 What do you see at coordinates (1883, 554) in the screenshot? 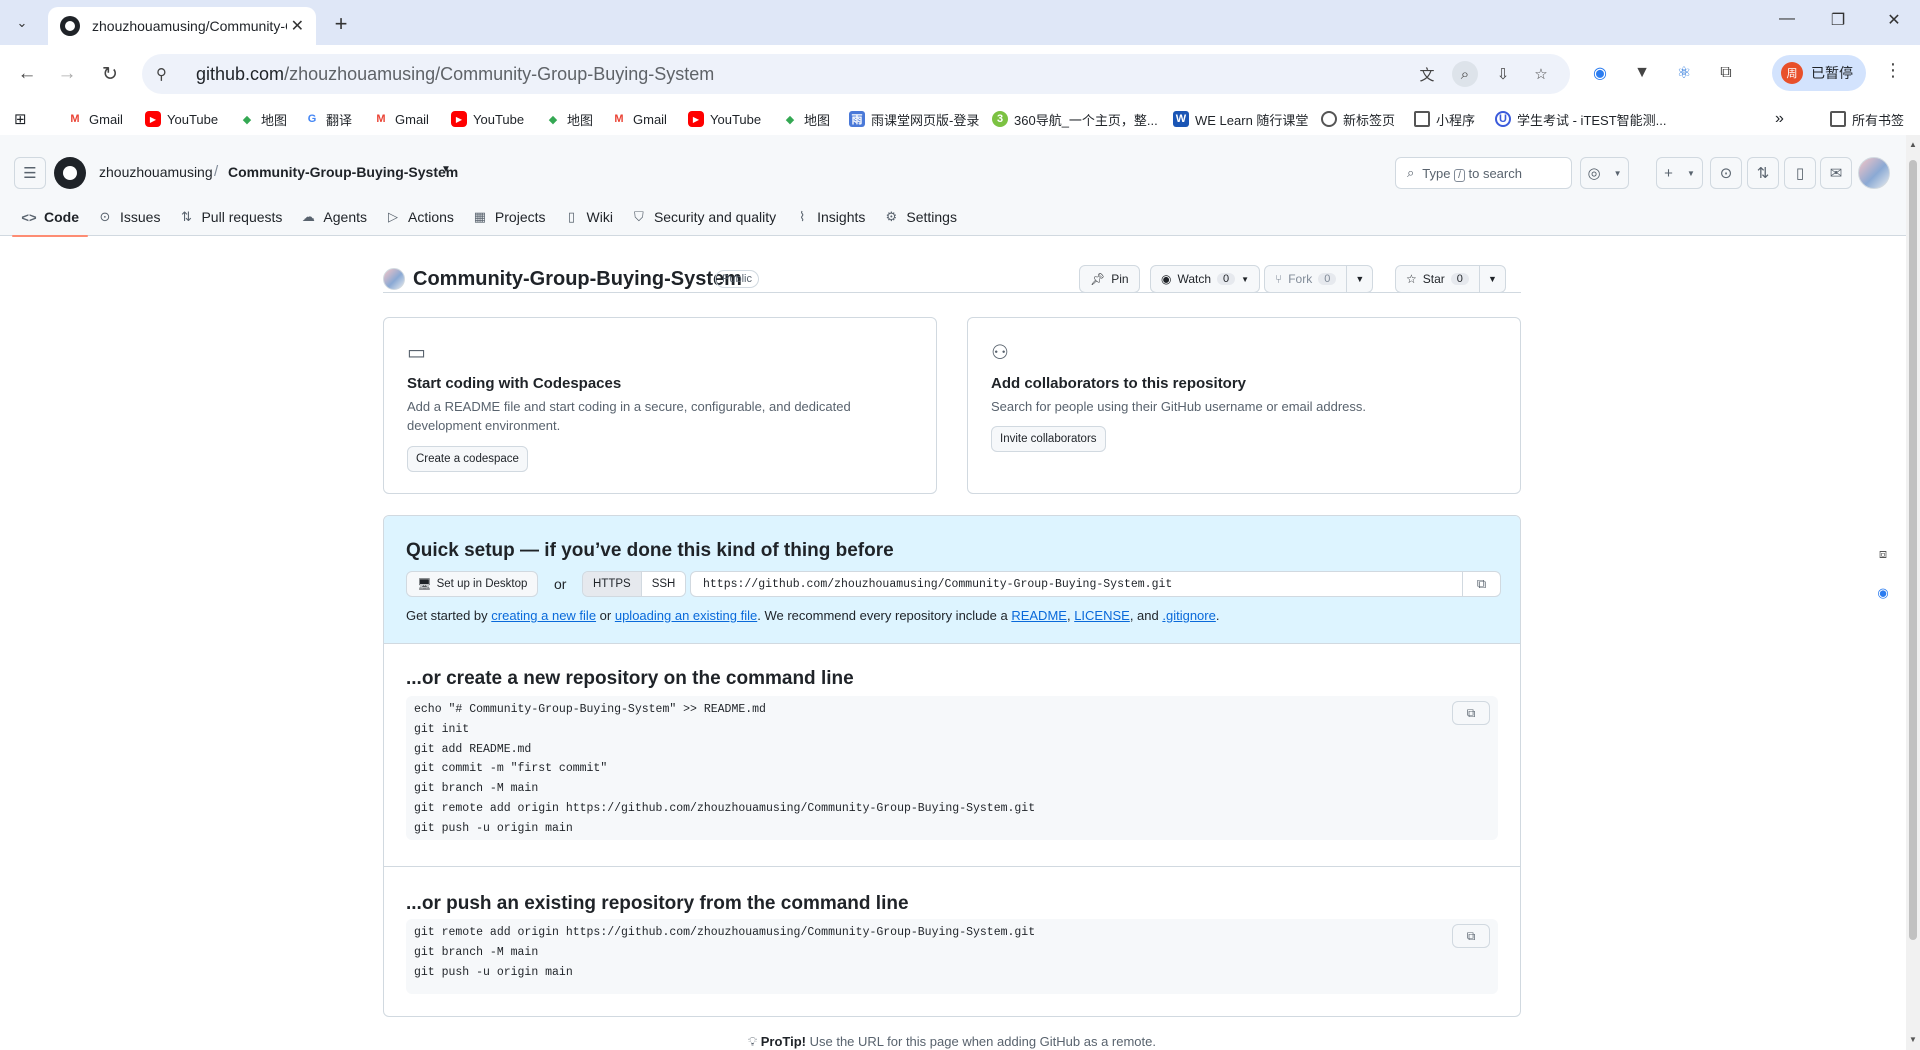
I see `side-translate-icon: ⧈` at bounding box center [1883, 554].